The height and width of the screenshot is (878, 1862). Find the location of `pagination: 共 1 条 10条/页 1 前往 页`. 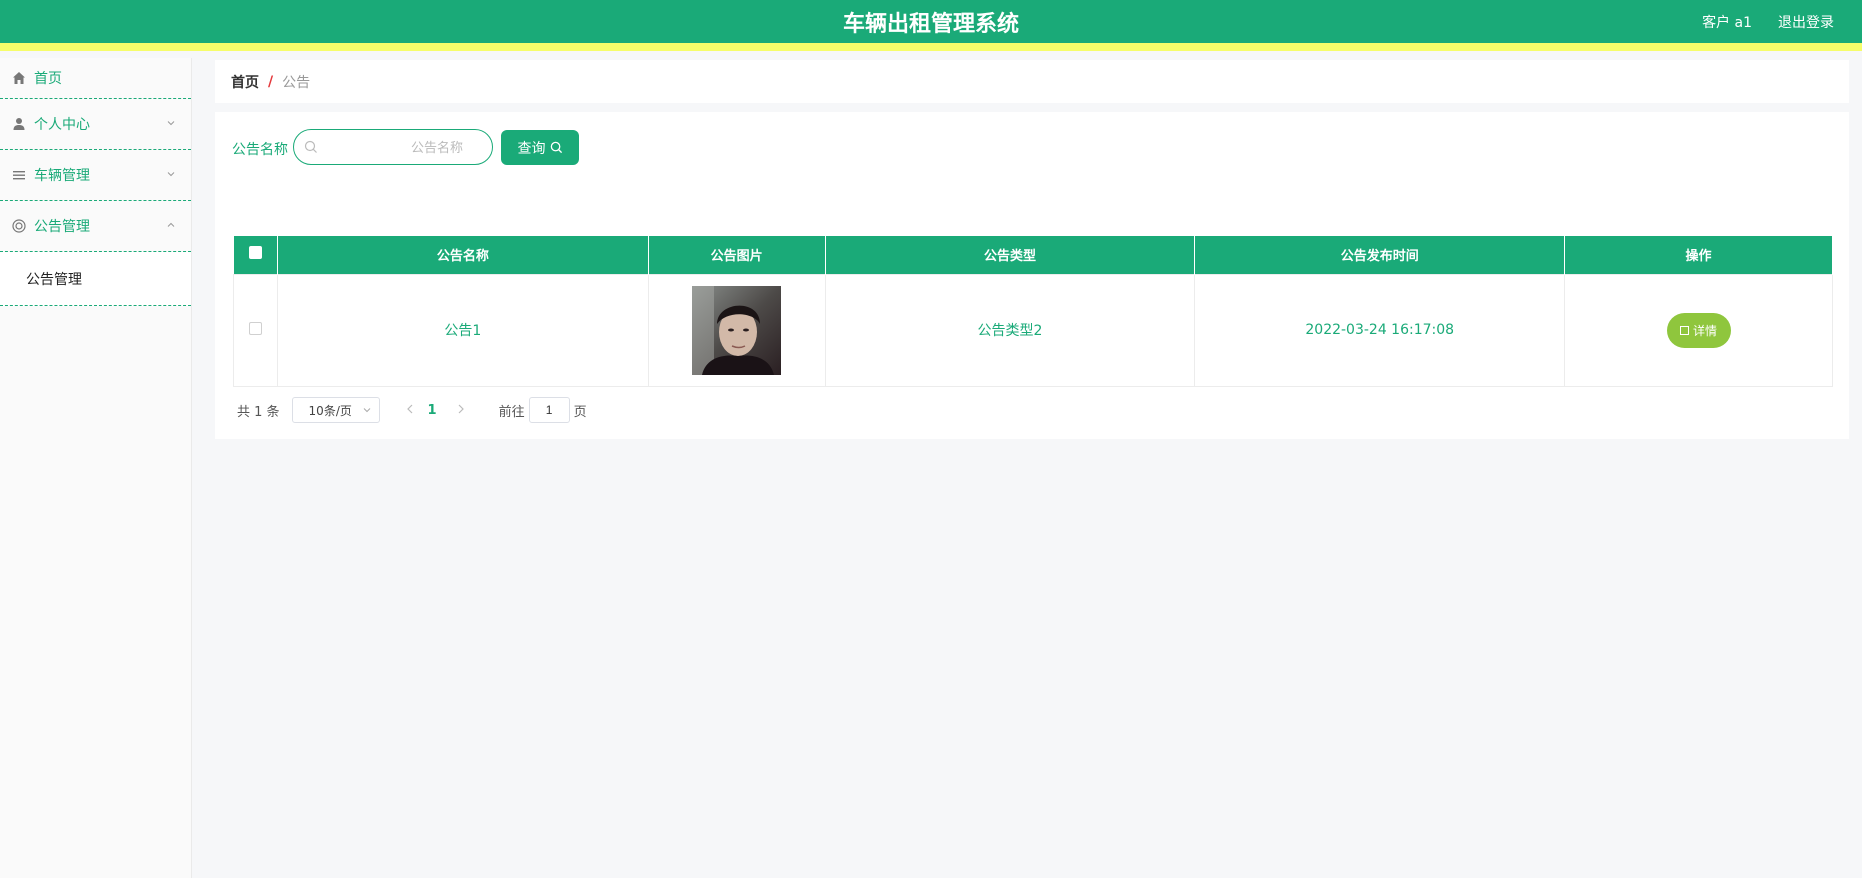

pagination: 共 1 条 10条/页 1 前往 页 is located at coordinates (412, 410).